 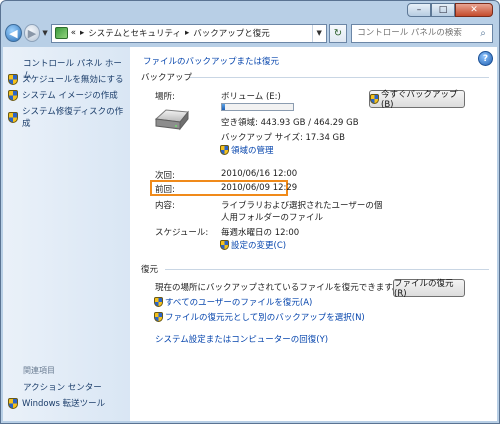 I want to click on related-heading: 関連項目, so click(x=39, y=370).